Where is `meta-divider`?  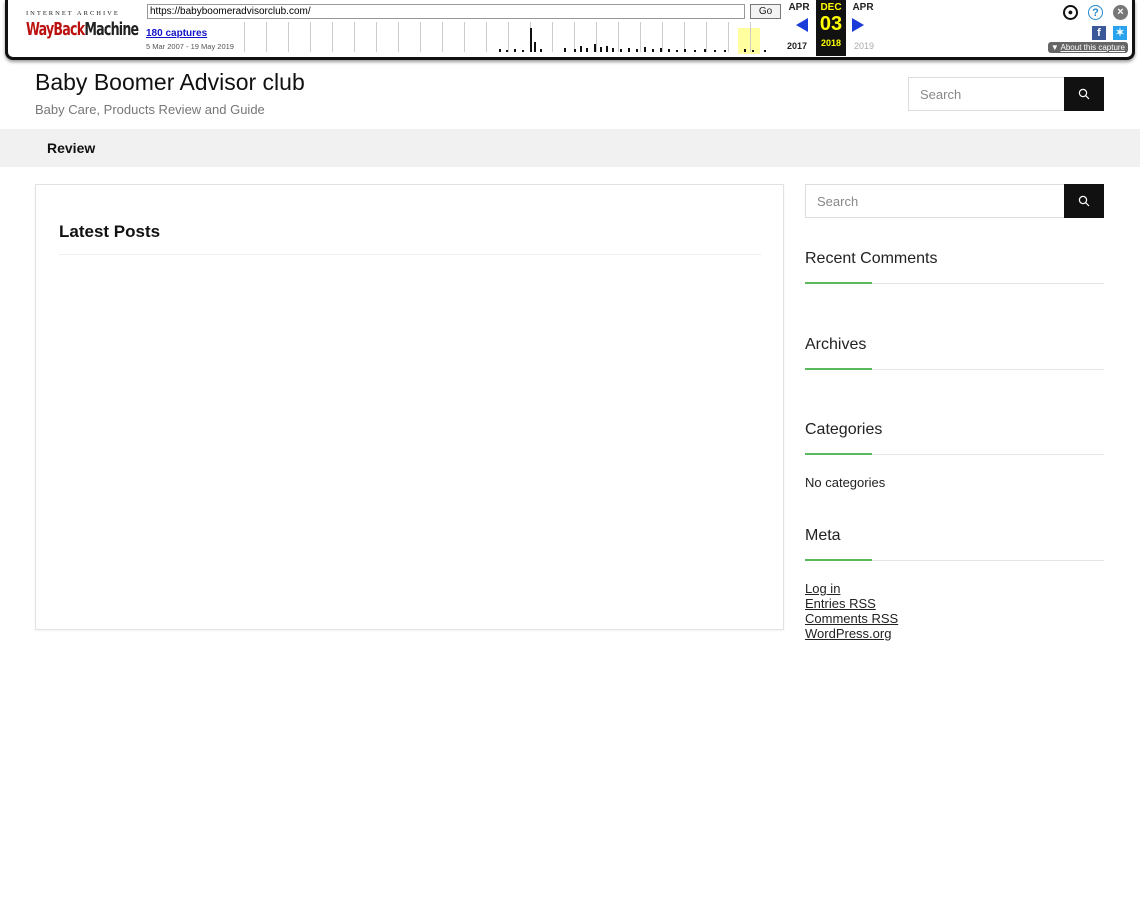 meta-divider is located at coordinates (954, 560).